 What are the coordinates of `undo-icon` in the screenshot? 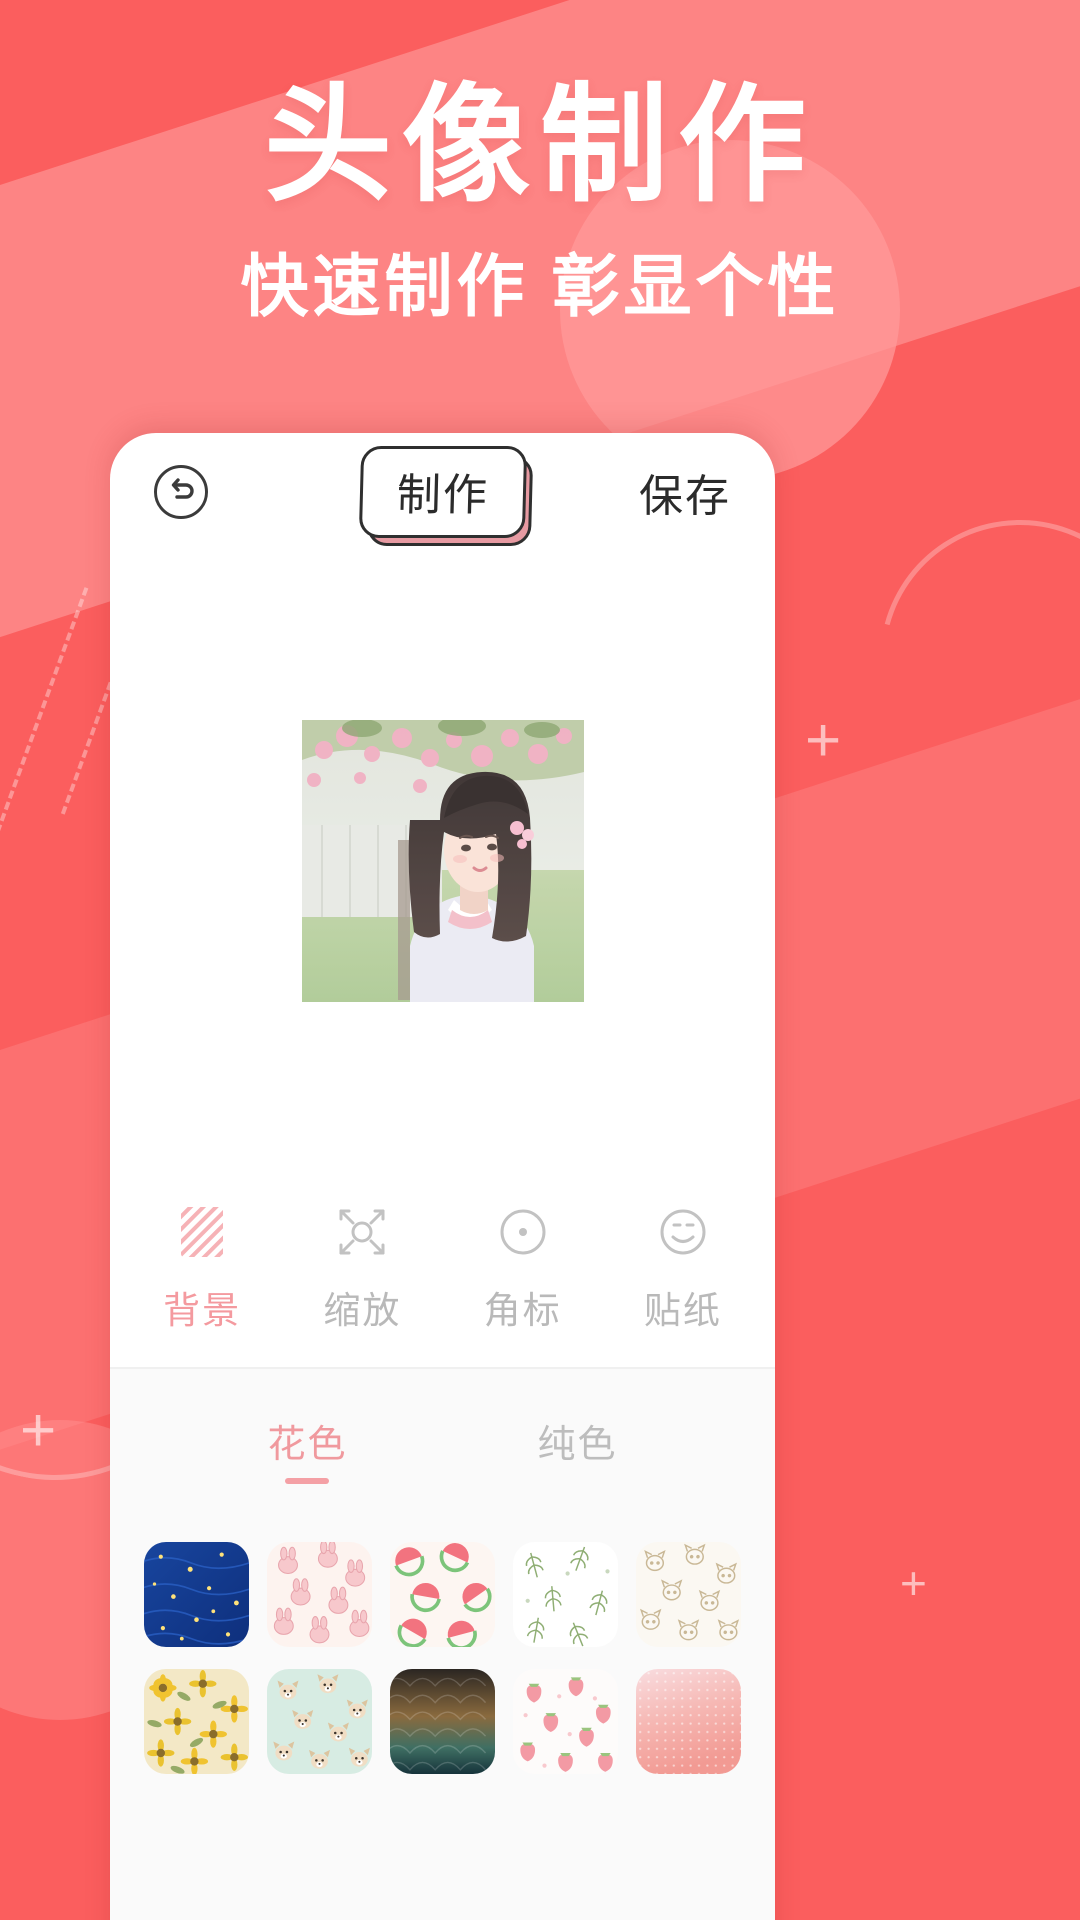 It's located at (181, 492).